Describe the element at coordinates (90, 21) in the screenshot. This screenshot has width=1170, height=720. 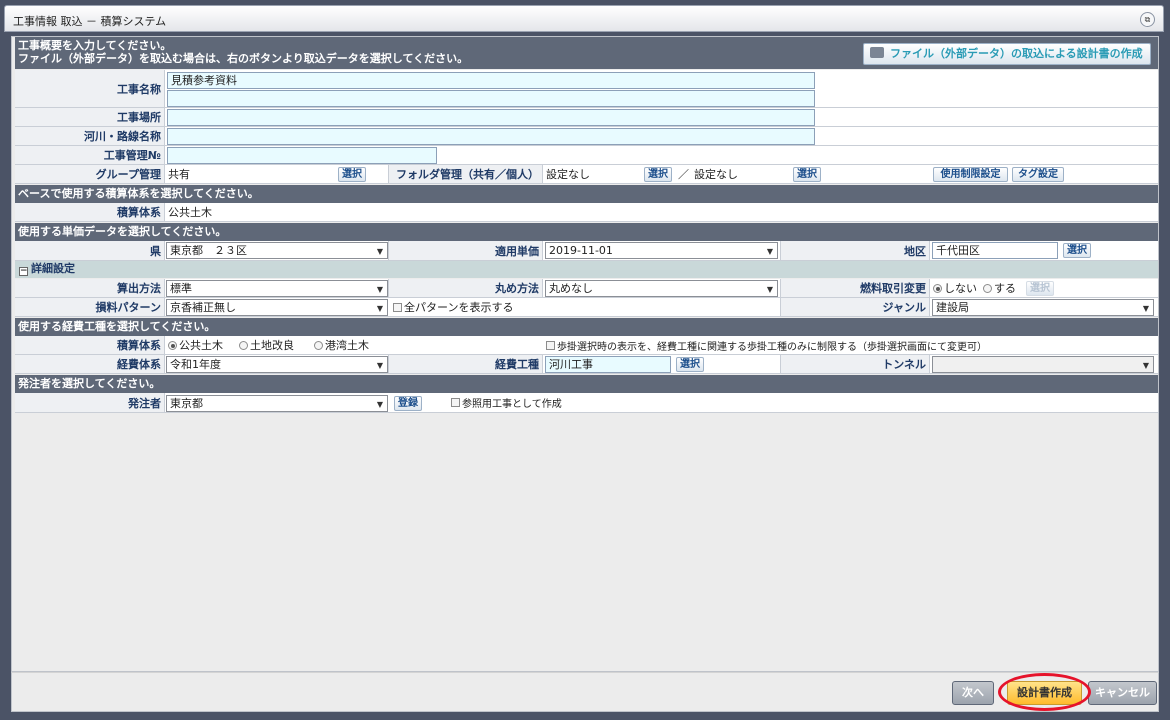
I see `window-title: 工事情報 取込 － 積算システム` at that location.